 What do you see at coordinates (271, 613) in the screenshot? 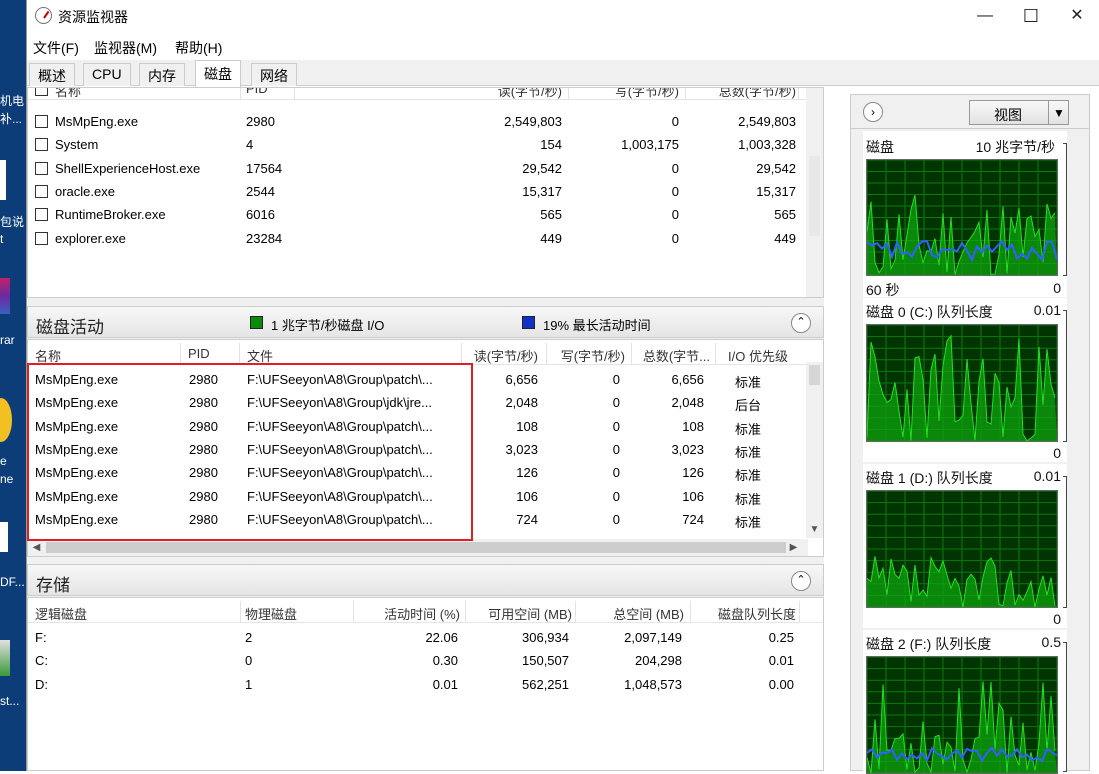
I see `col-physical-disk: 物理磁盘` at bounding box center [271, 613].